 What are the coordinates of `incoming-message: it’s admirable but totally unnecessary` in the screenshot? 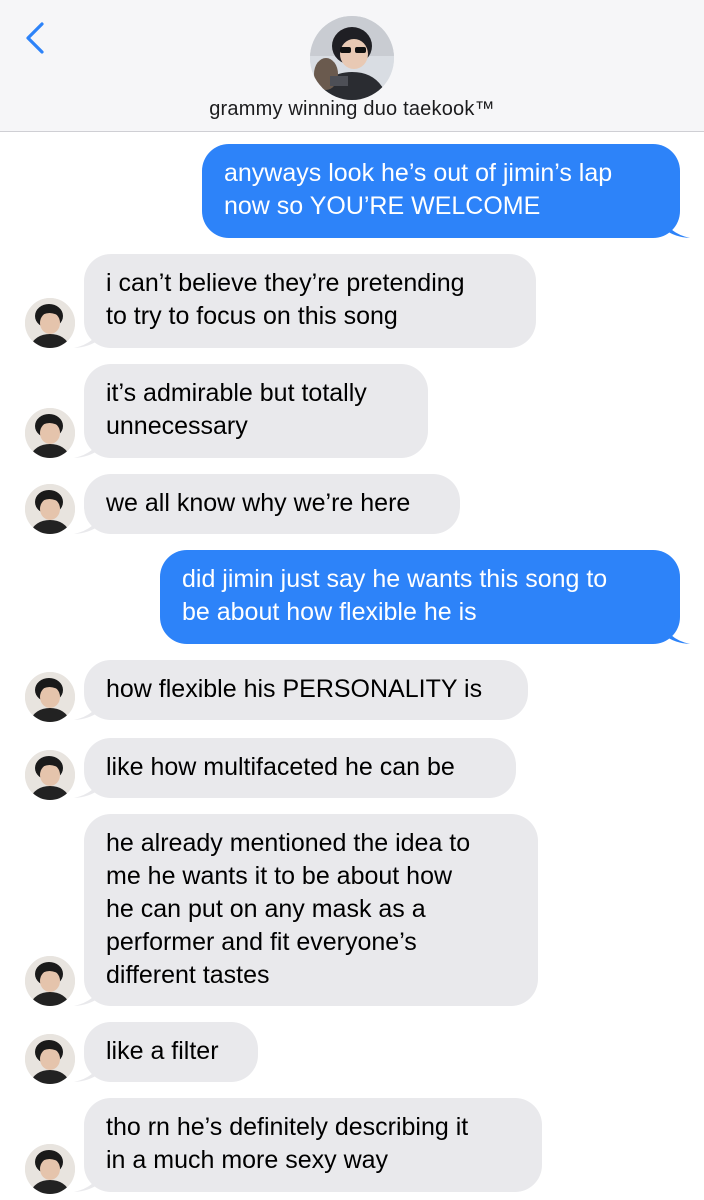 It's located at (256, 411).